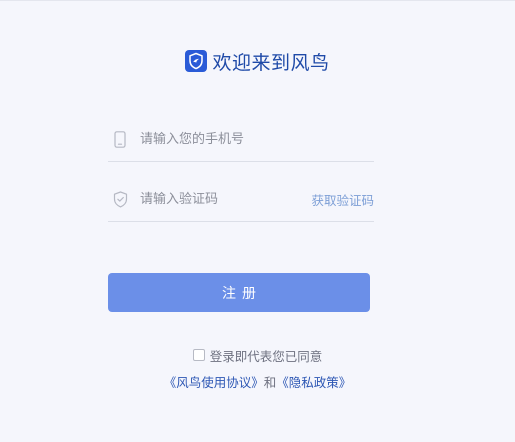 This screenshot has width=515, height=442. What do you see at coordinates (313, 382) in the screenshot?
I see `privacy-policy-link: 《隐私政策》` at bounding box center [313, 382].